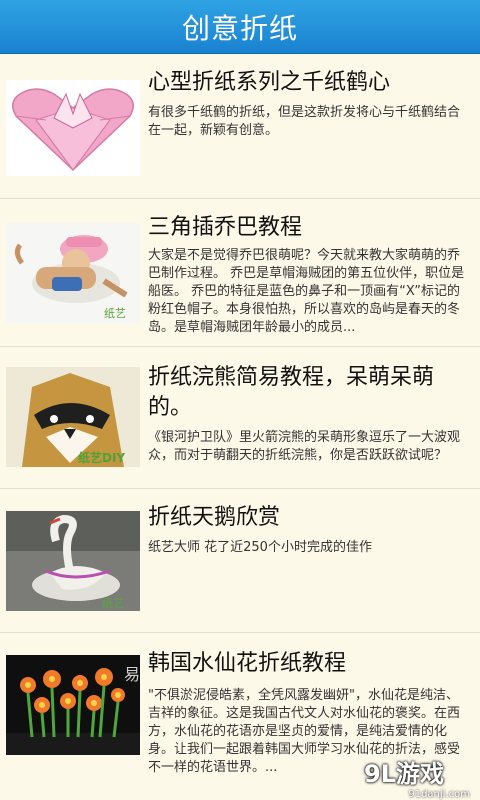 The height and width of the screenshot is (800, 480). What do you see at coordinates (132, 674) in the screenshot?
I see `thumb-caption: 易` at bounding box center [132, 674].